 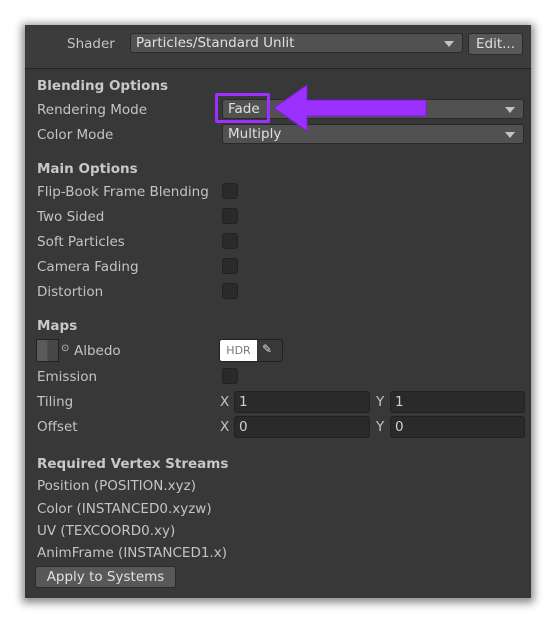 I want to click on soft-particles-checkbox, so click(x=230, y=241).